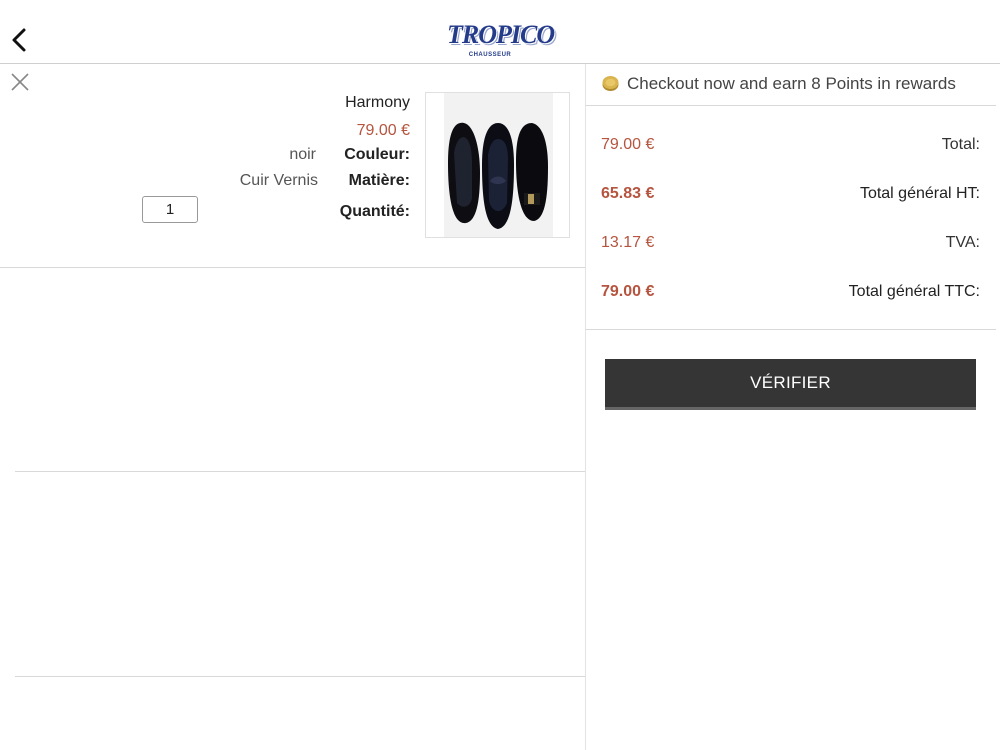 The image size is (1000, 750). Describe the element at coordinates (19, 40) in the screenshot. I see `chevron-left-icon` at that location.